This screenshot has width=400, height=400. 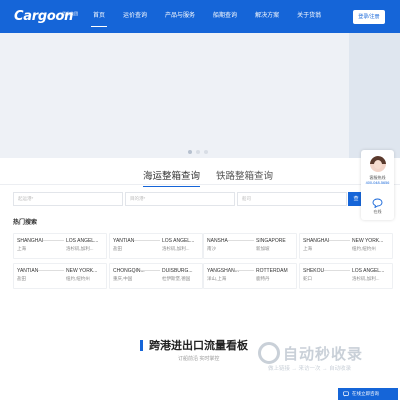 What do you see at coordinates (271, 241) in the screenshot?
I see `route-destination: SINGAPORE` at bounding box center [271, 241].